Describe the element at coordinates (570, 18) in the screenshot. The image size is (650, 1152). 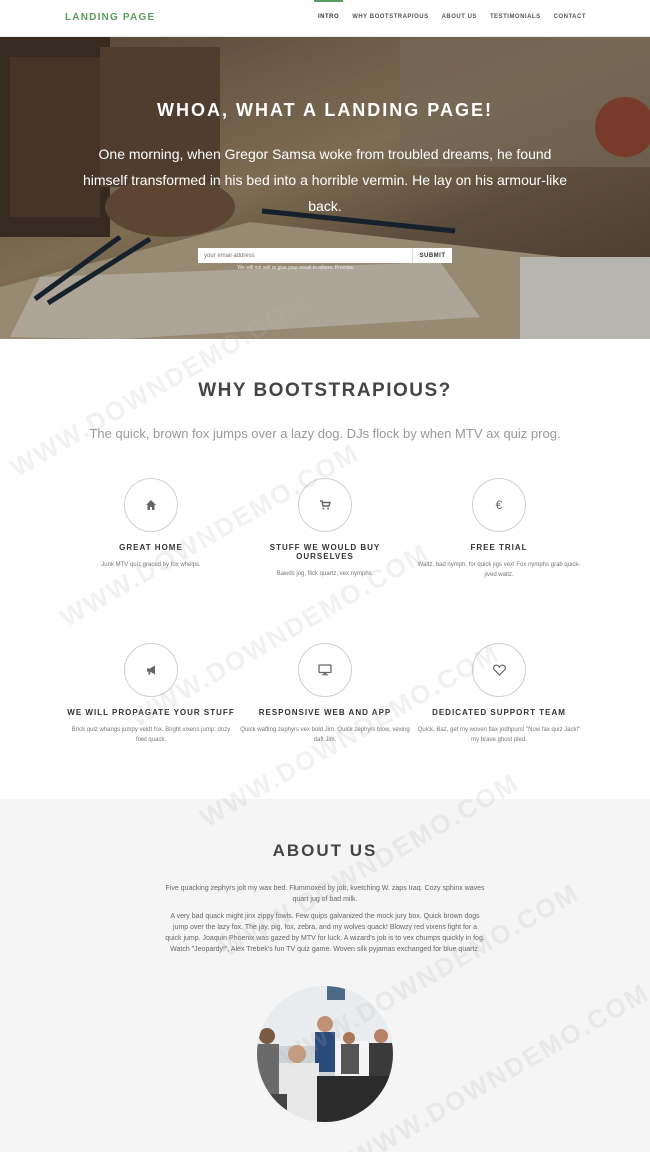
I see `nav-item-contact: CONTACT` at that location.